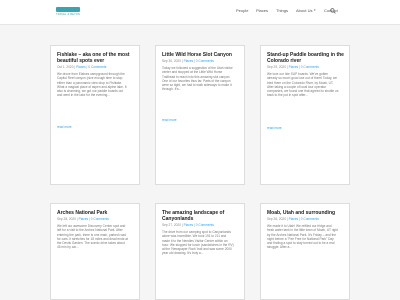 This screenshot has width=400, height=300. I want to click on post-title: The amazing landscape of Canyonlands, so click(202, 216).